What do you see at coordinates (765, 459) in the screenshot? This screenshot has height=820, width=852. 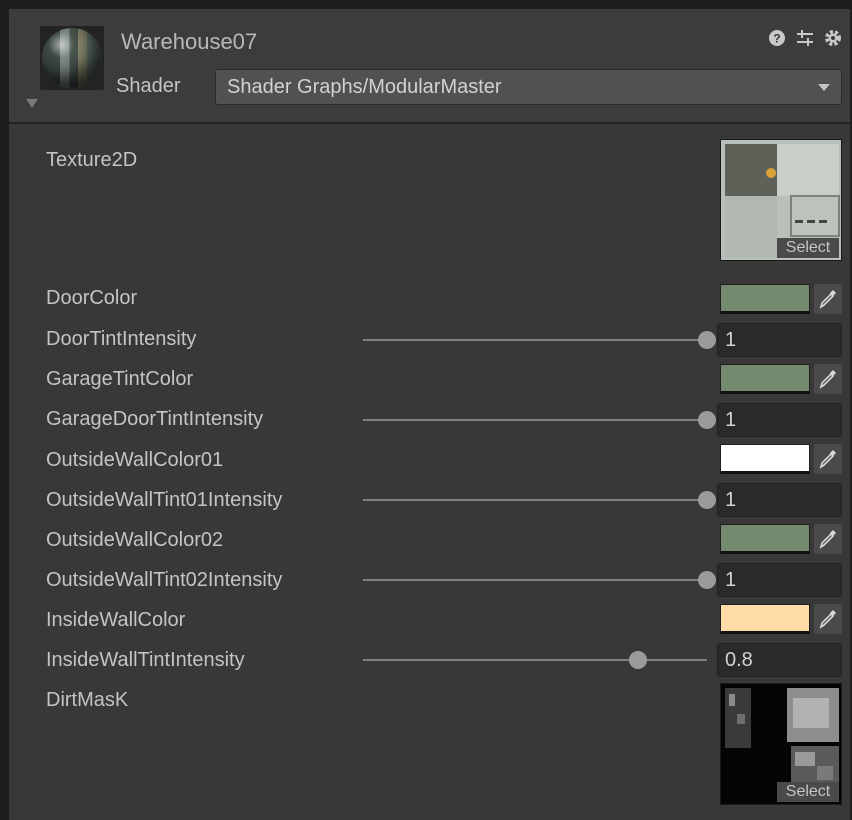 I see `outside-wall-color01-swatch` at bounding box center [765, 459].